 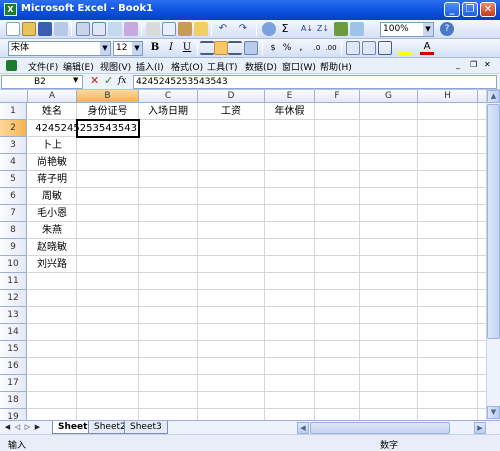 I want to click on cell-b14, so click(x=108, y=332).